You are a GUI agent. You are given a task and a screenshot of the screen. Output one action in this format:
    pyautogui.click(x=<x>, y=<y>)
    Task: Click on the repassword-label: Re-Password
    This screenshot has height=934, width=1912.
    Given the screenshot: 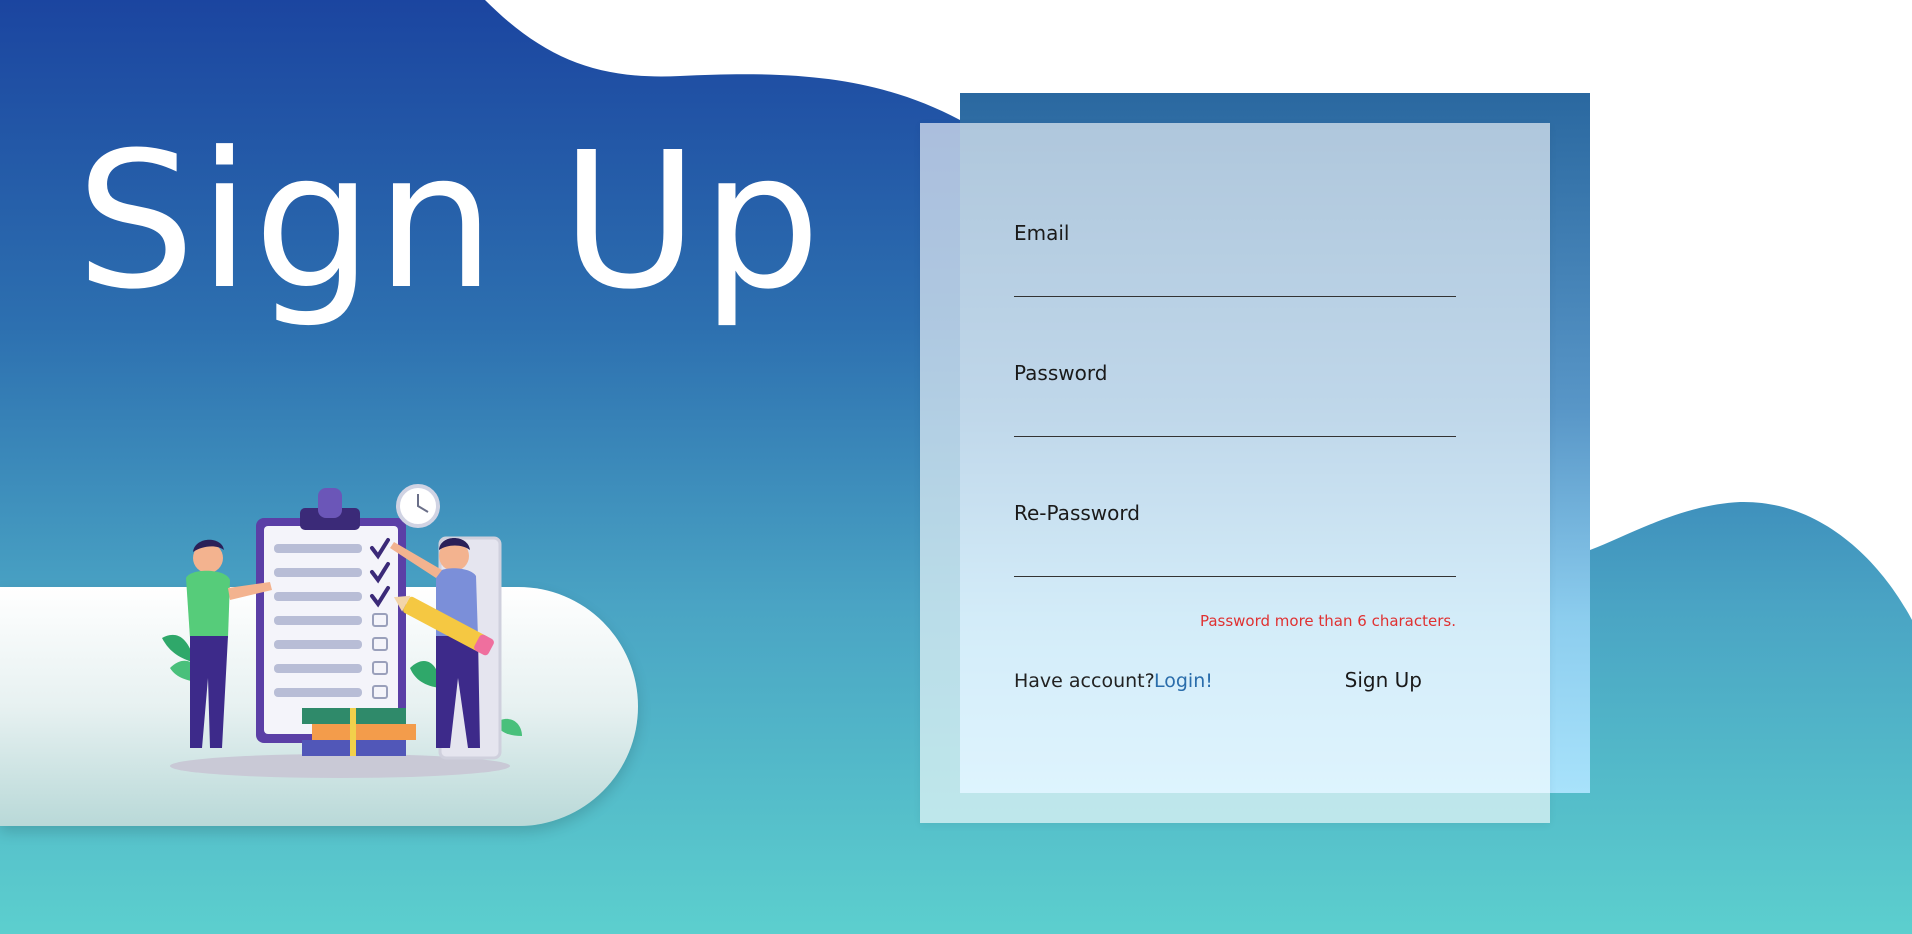 What is the action you would take?
    pyautogui.click(x=1077, y=513)
    